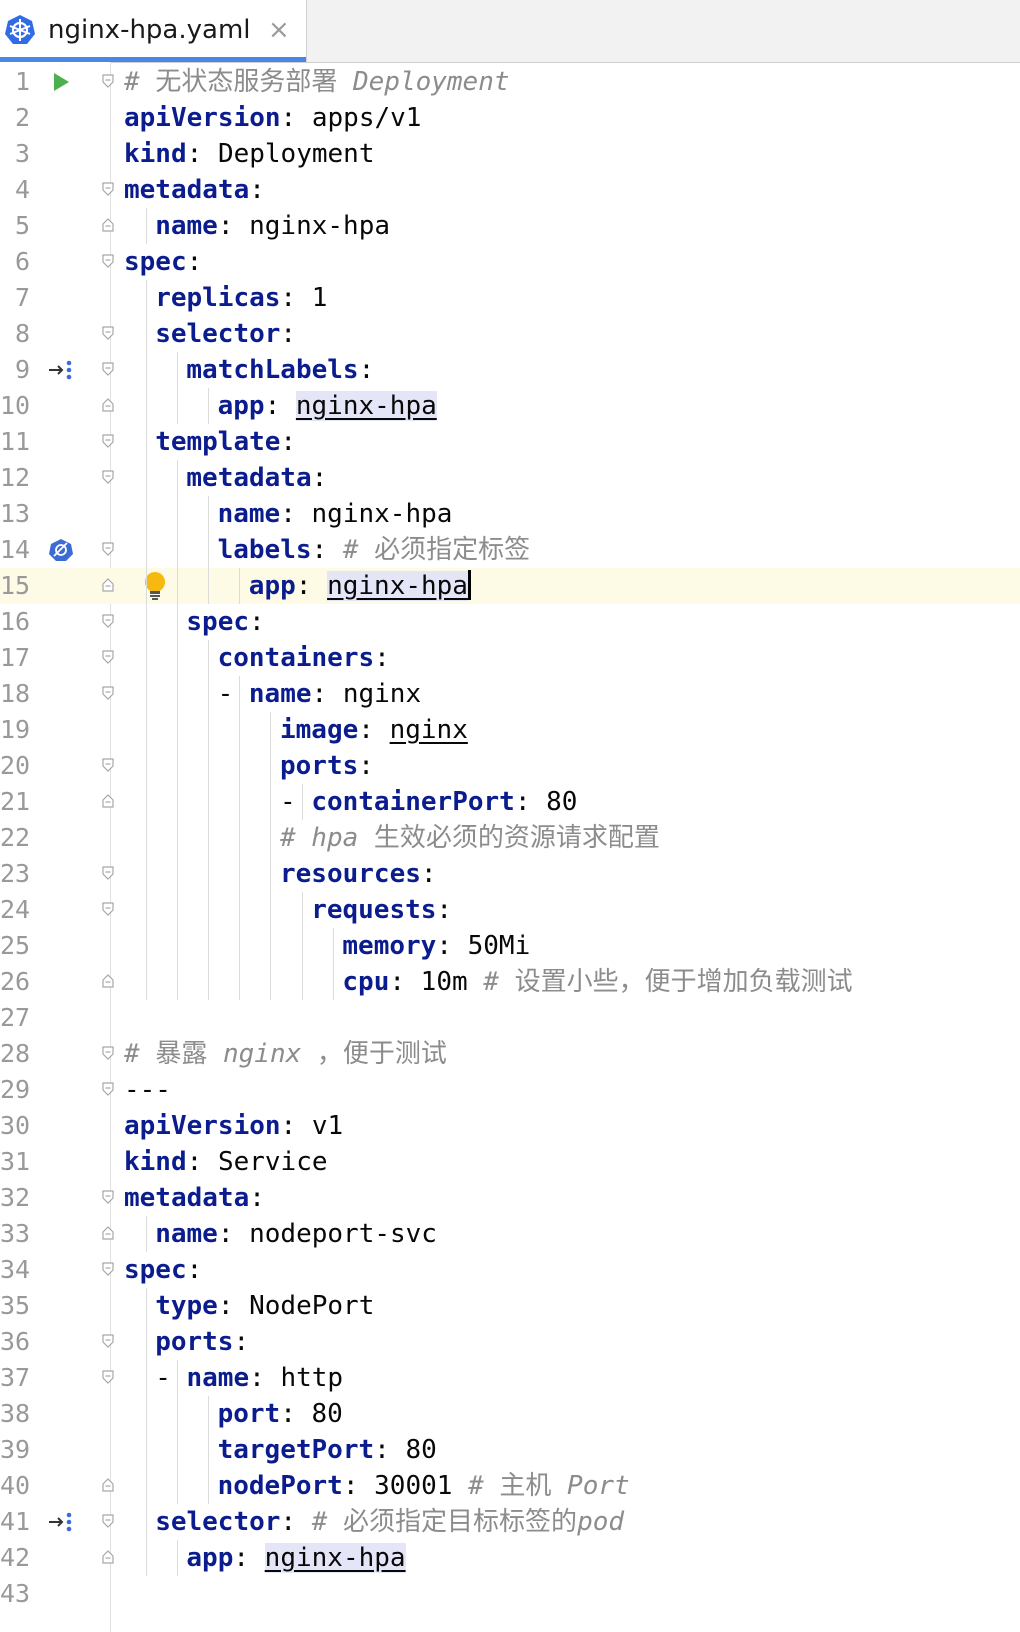 This screenshot has height=1632, width=1020. I want to click on code-line: 13 name: nginx-hpa, so click(510, 514).